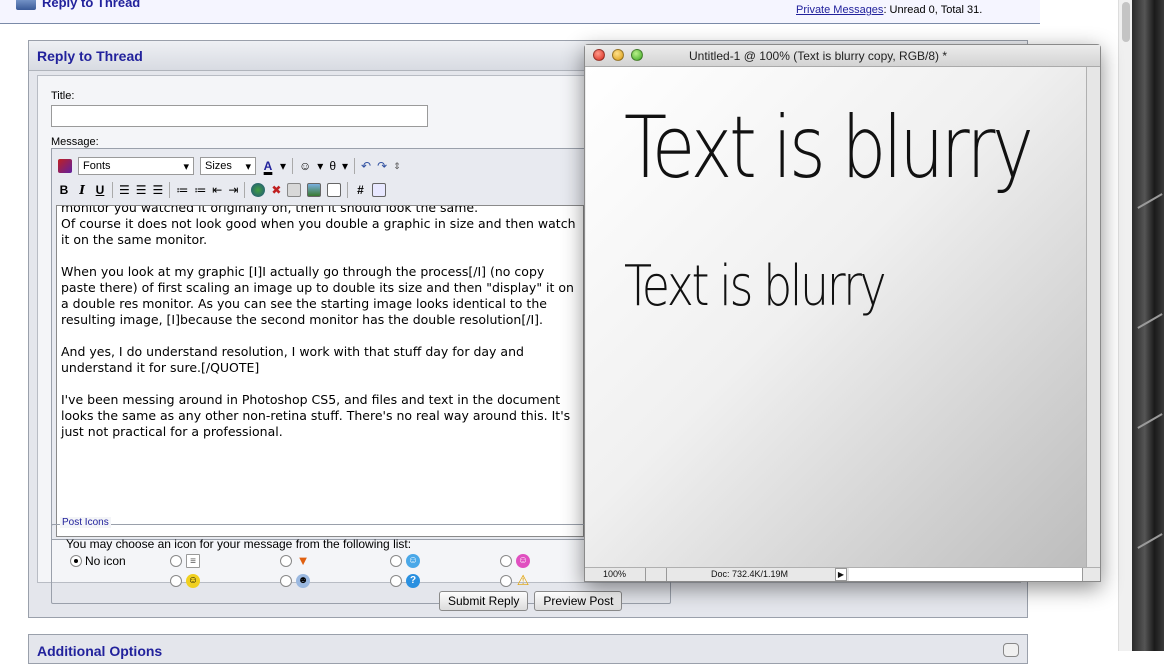  I want to click on top-reply-title: Reply to Thread, so click(78, 5).